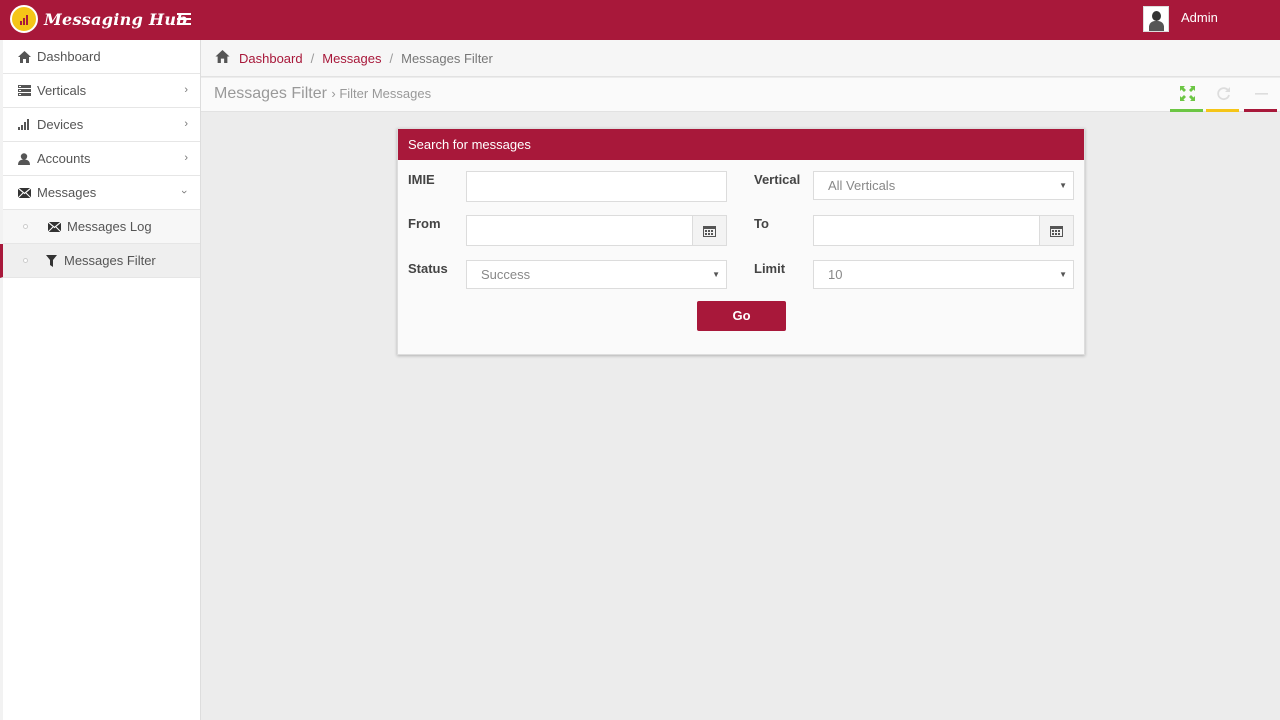 Image resolution: width=1280 pixels, height=720 pixels. What do you see at coordinates (506, 274) in the screenshot?
I see `status-select-value: Success` at bounding box center [506, 274].